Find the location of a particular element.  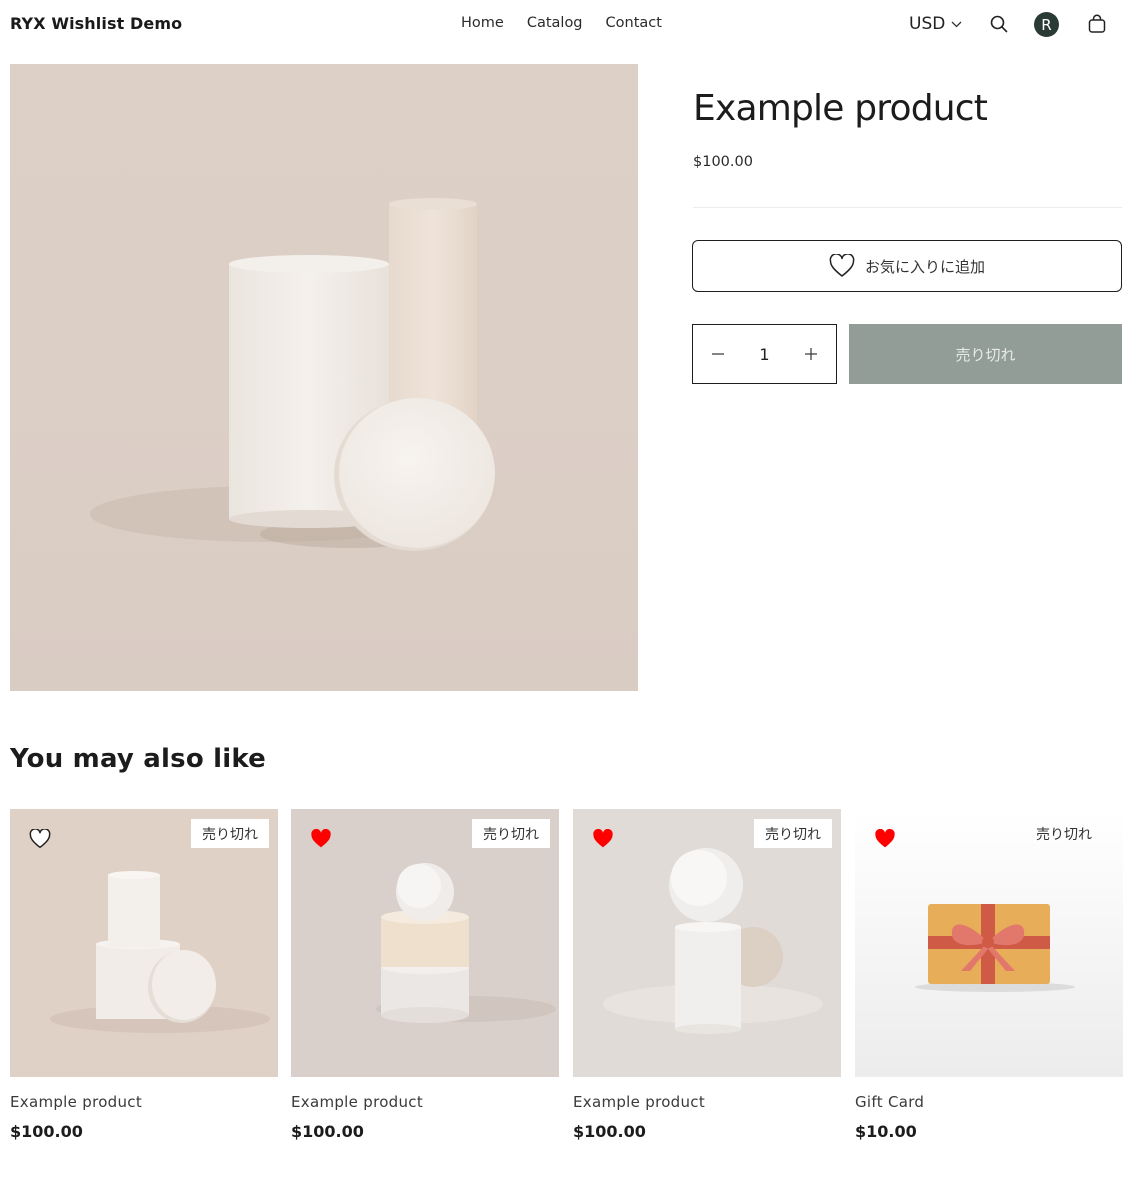

account-avatar: R is located at coordinates (1046, 24).